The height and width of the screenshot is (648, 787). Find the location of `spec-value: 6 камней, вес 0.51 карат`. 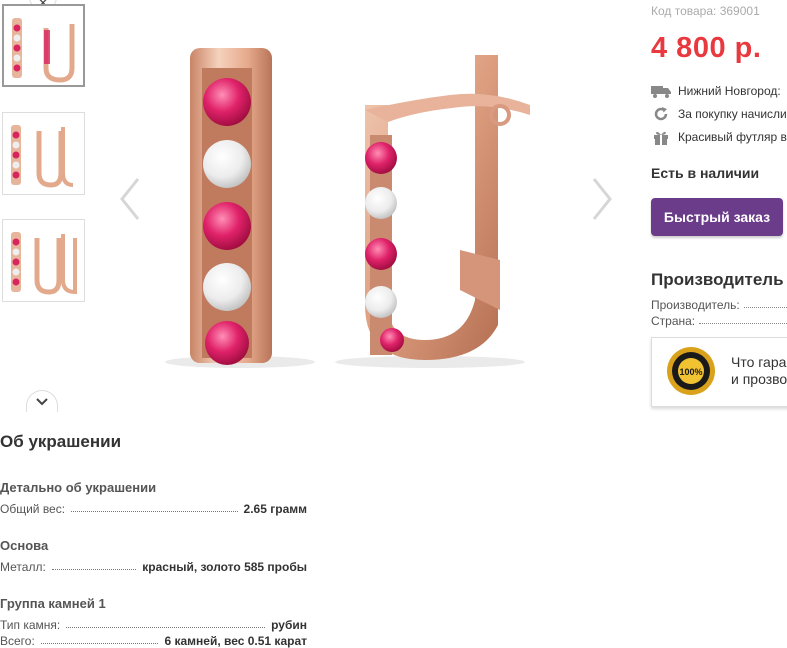

spec-value: 6 камней, вес 0.51 карат is located at coordinates (235, 641).